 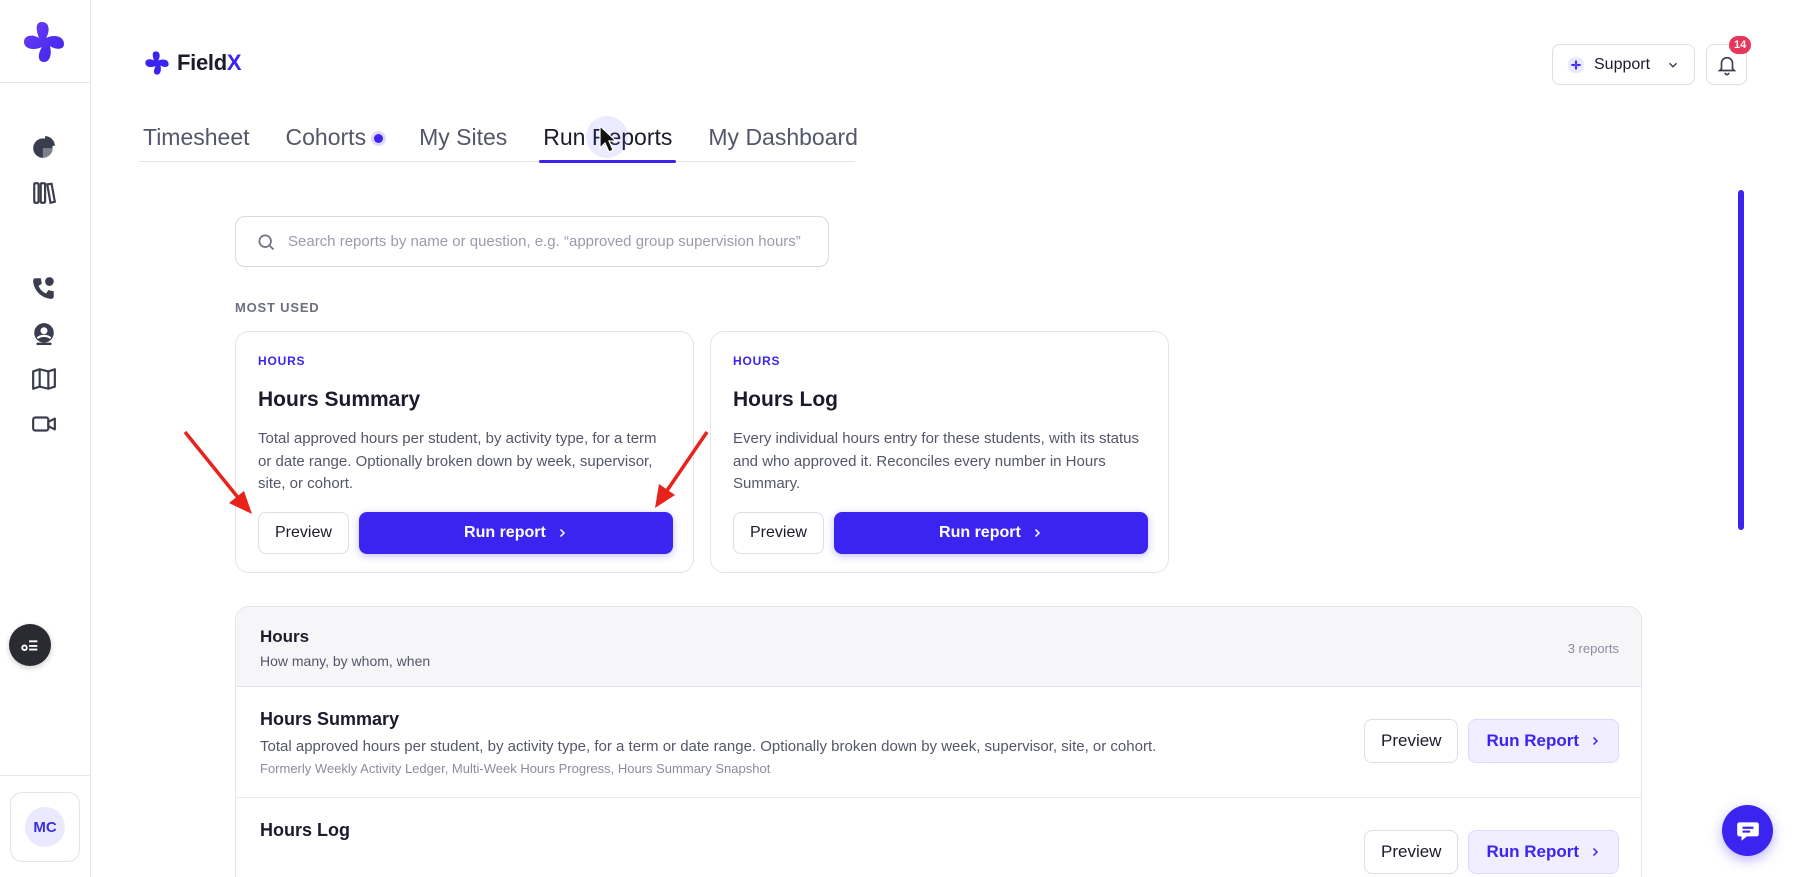 I want to click on avatar: MC, so click(x=45, y=827).